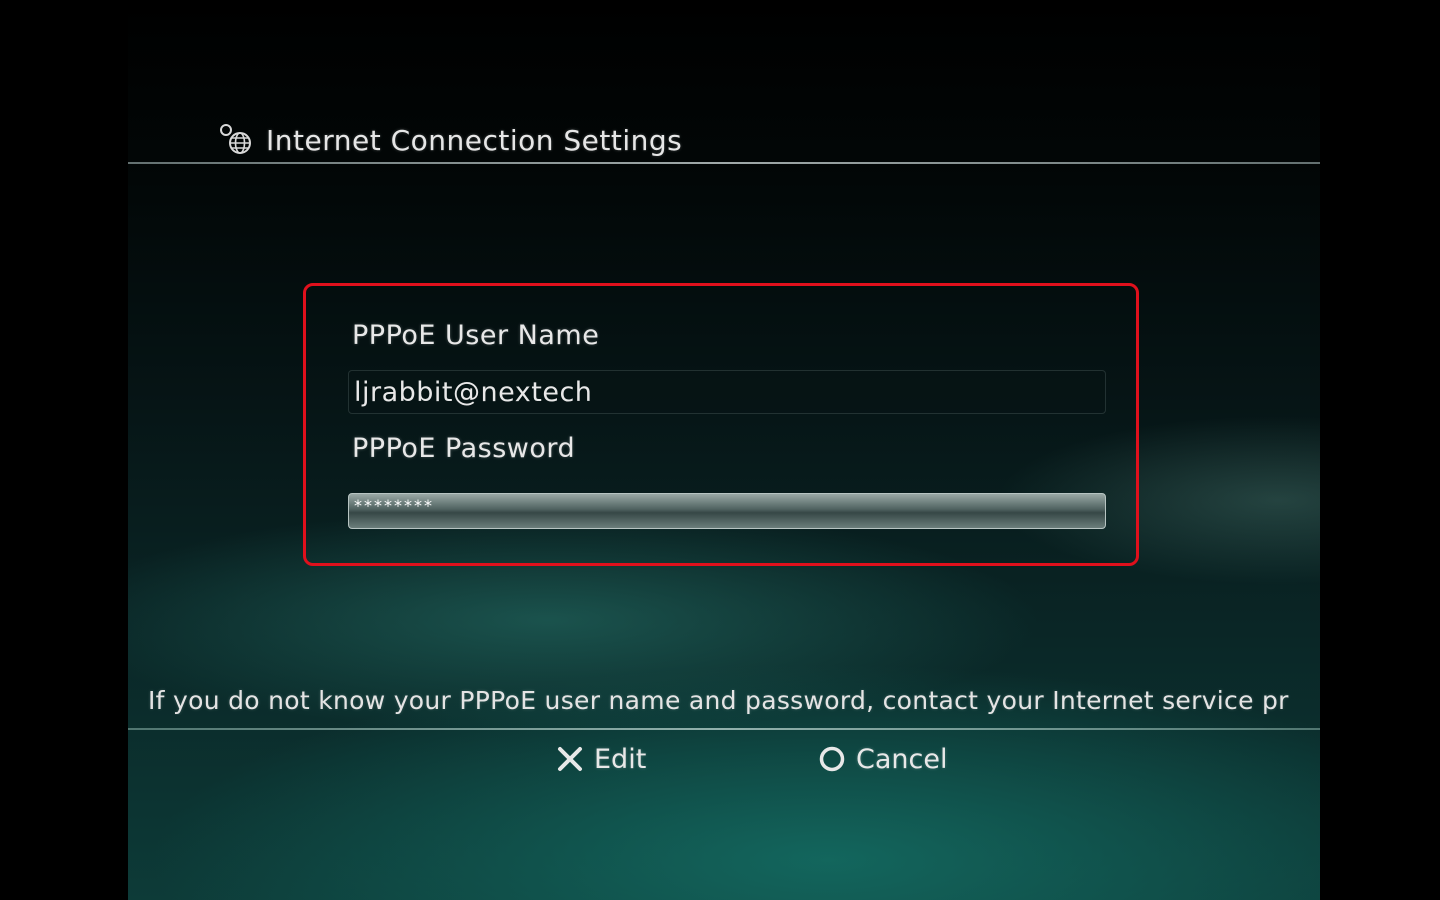 This screenshot has width=1440, height=900. Describe the element at coordinates (727, 511) in the screenshot. I see `password-field: ********` at that location.